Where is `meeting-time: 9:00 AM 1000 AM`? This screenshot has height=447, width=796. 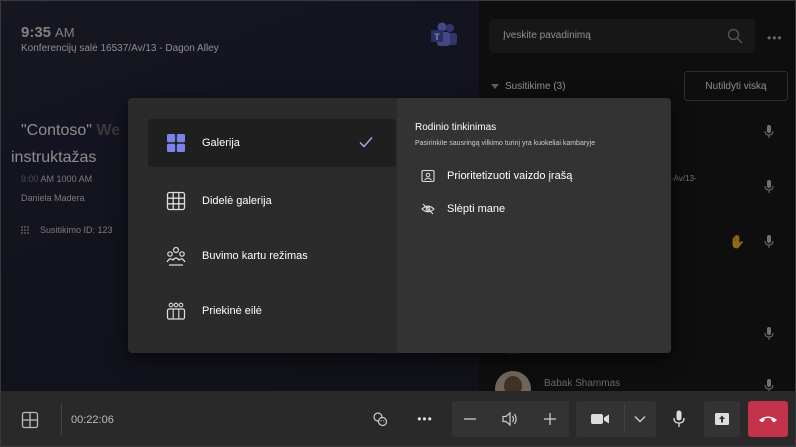 meeting-time: 9:00 AM 1000 AM is located at coordinates (57, 179).